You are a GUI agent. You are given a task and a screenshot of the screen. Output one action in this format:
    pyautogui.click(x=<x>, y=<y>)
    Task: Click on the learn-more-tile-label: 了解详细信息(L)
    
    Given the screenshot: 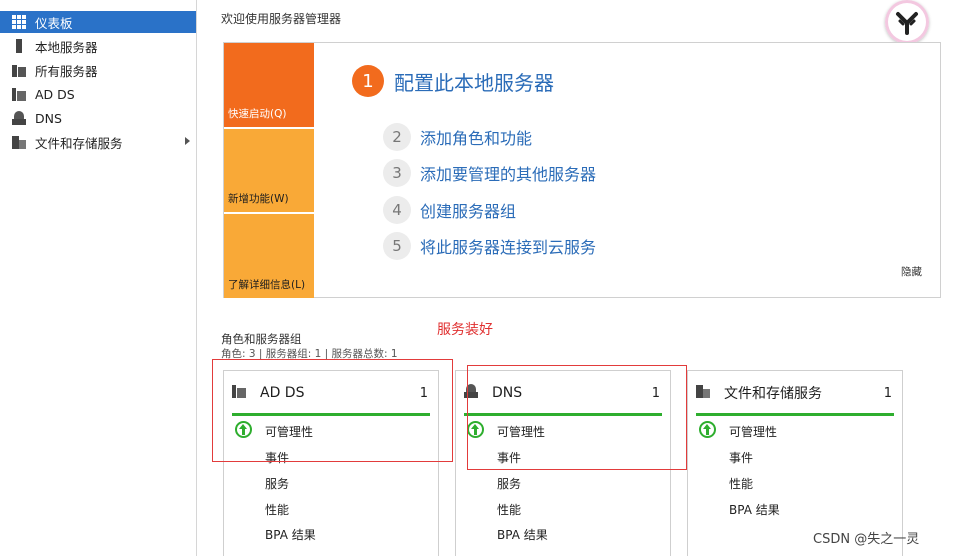 What is the action you would take?
    pyautogui.click(x=267, y=285)
    